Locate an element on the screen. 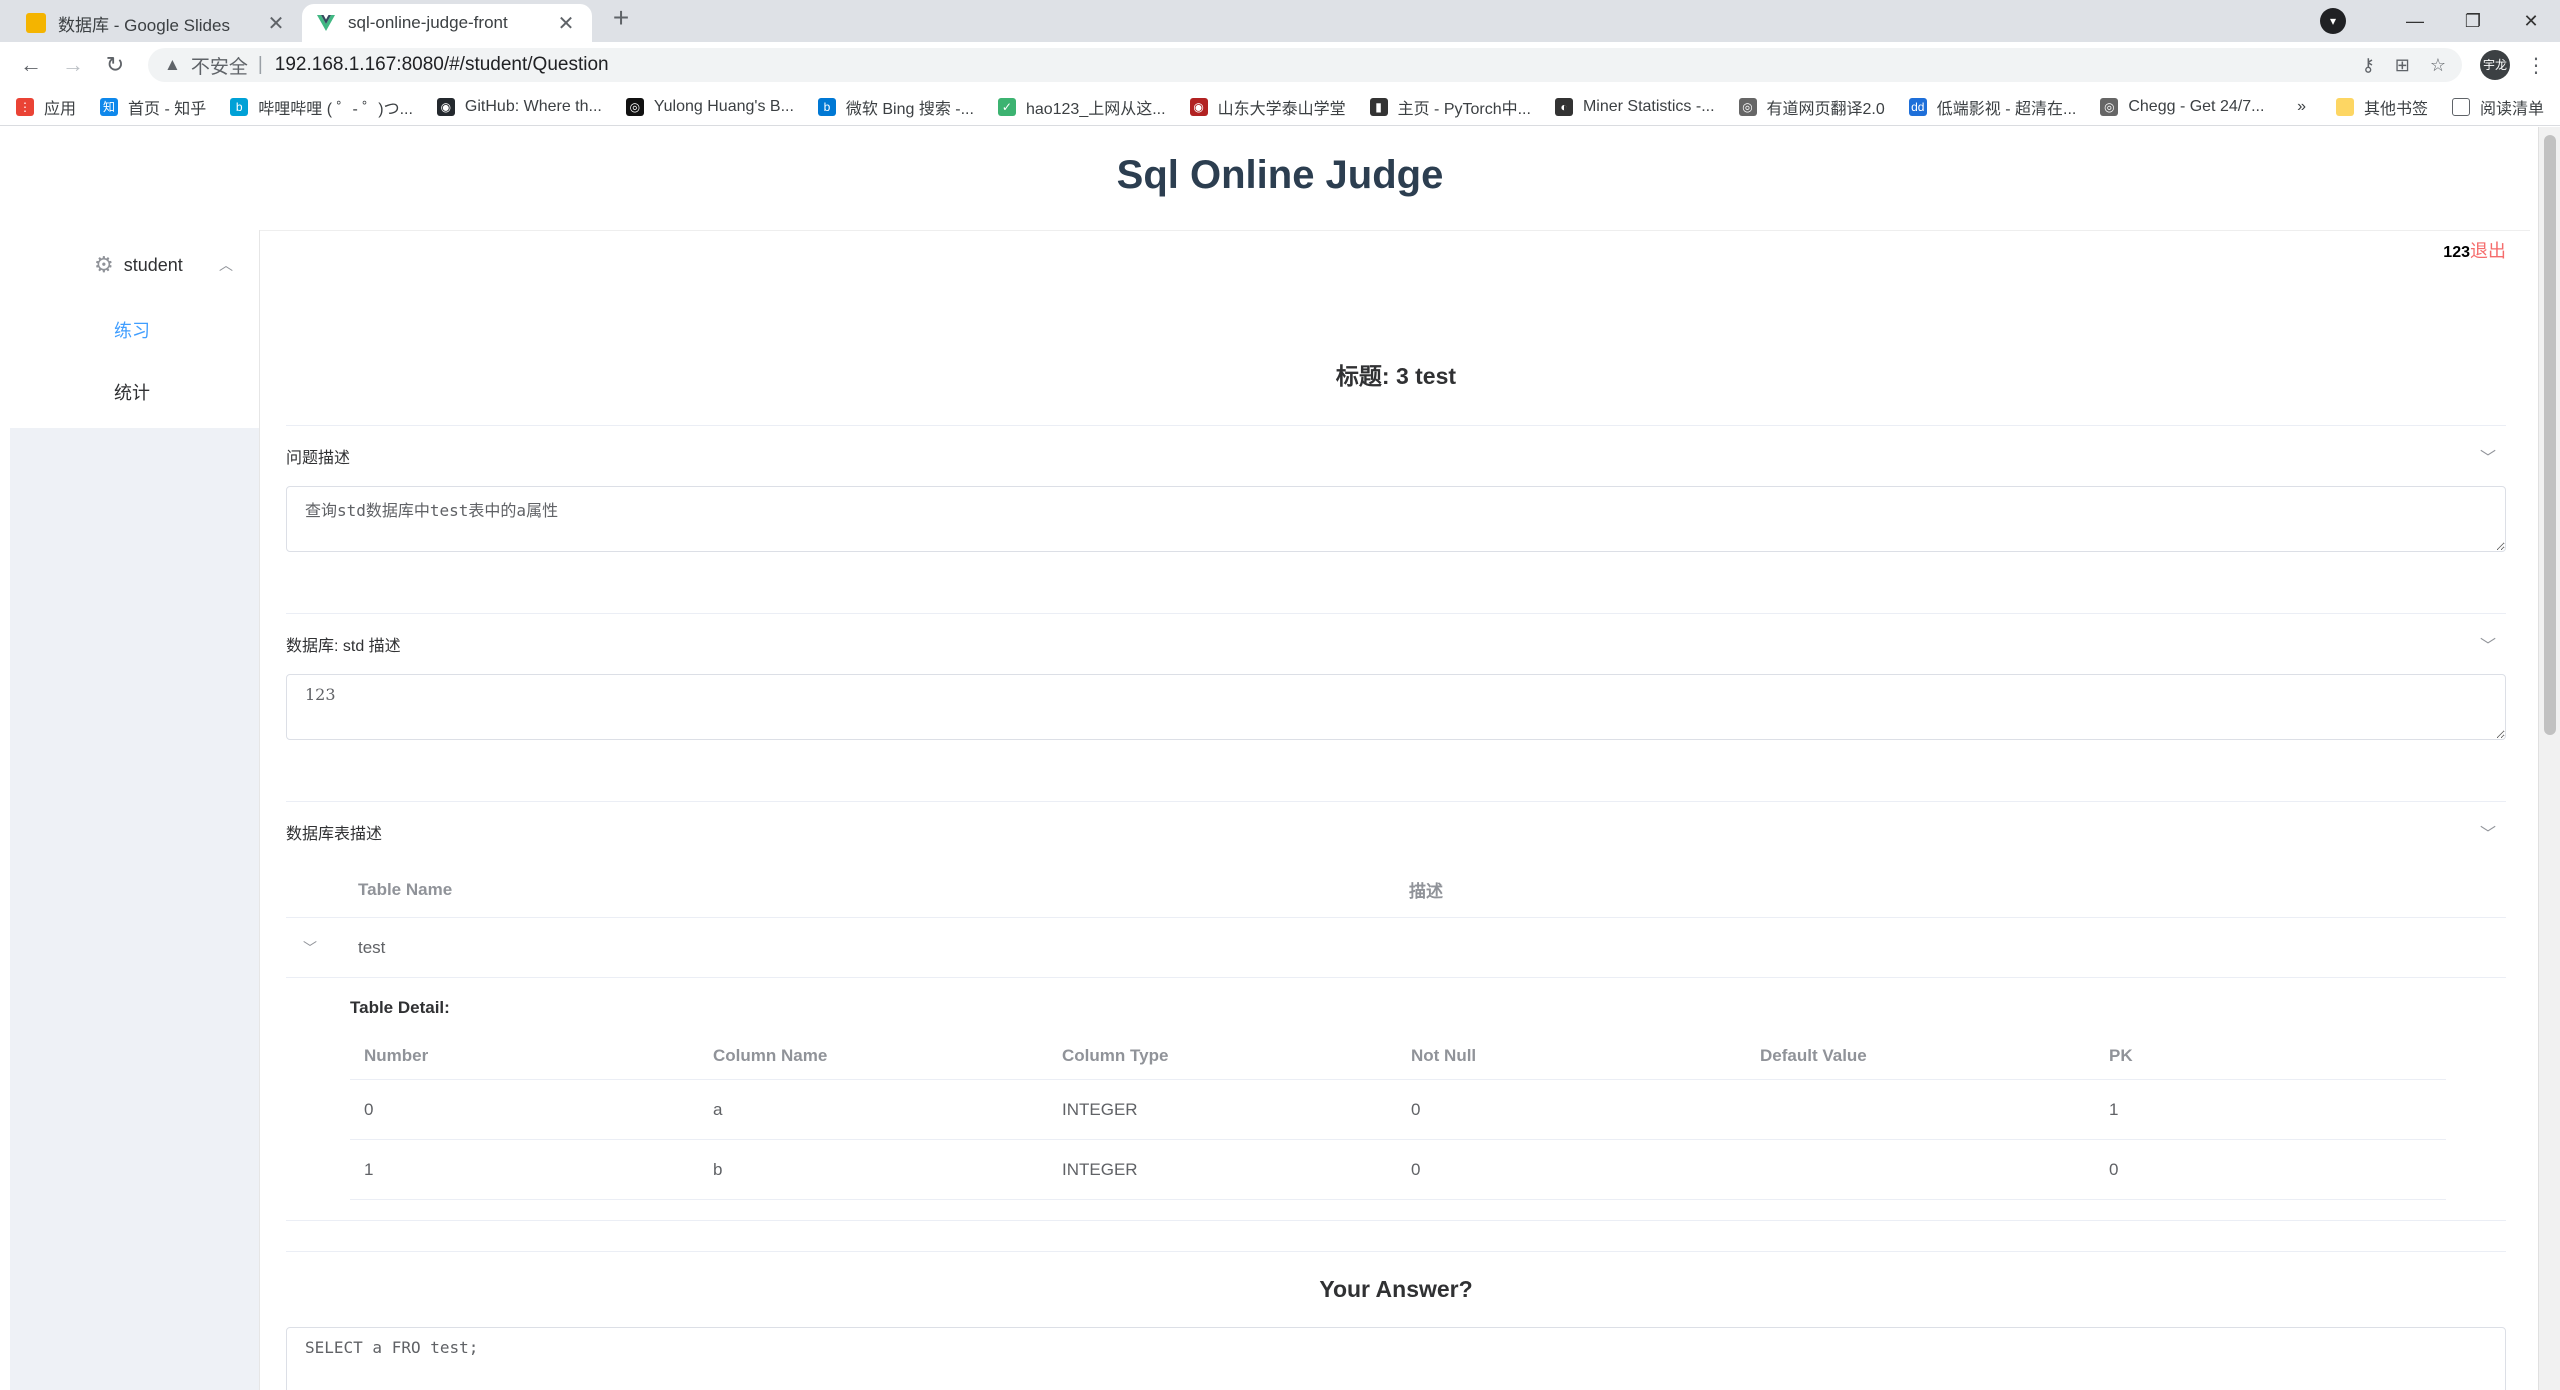 The width and height of the screenshot is (2560, 1390). sidebar-group-student: ⚙ student ︿ is located at coordinates (134, 265).